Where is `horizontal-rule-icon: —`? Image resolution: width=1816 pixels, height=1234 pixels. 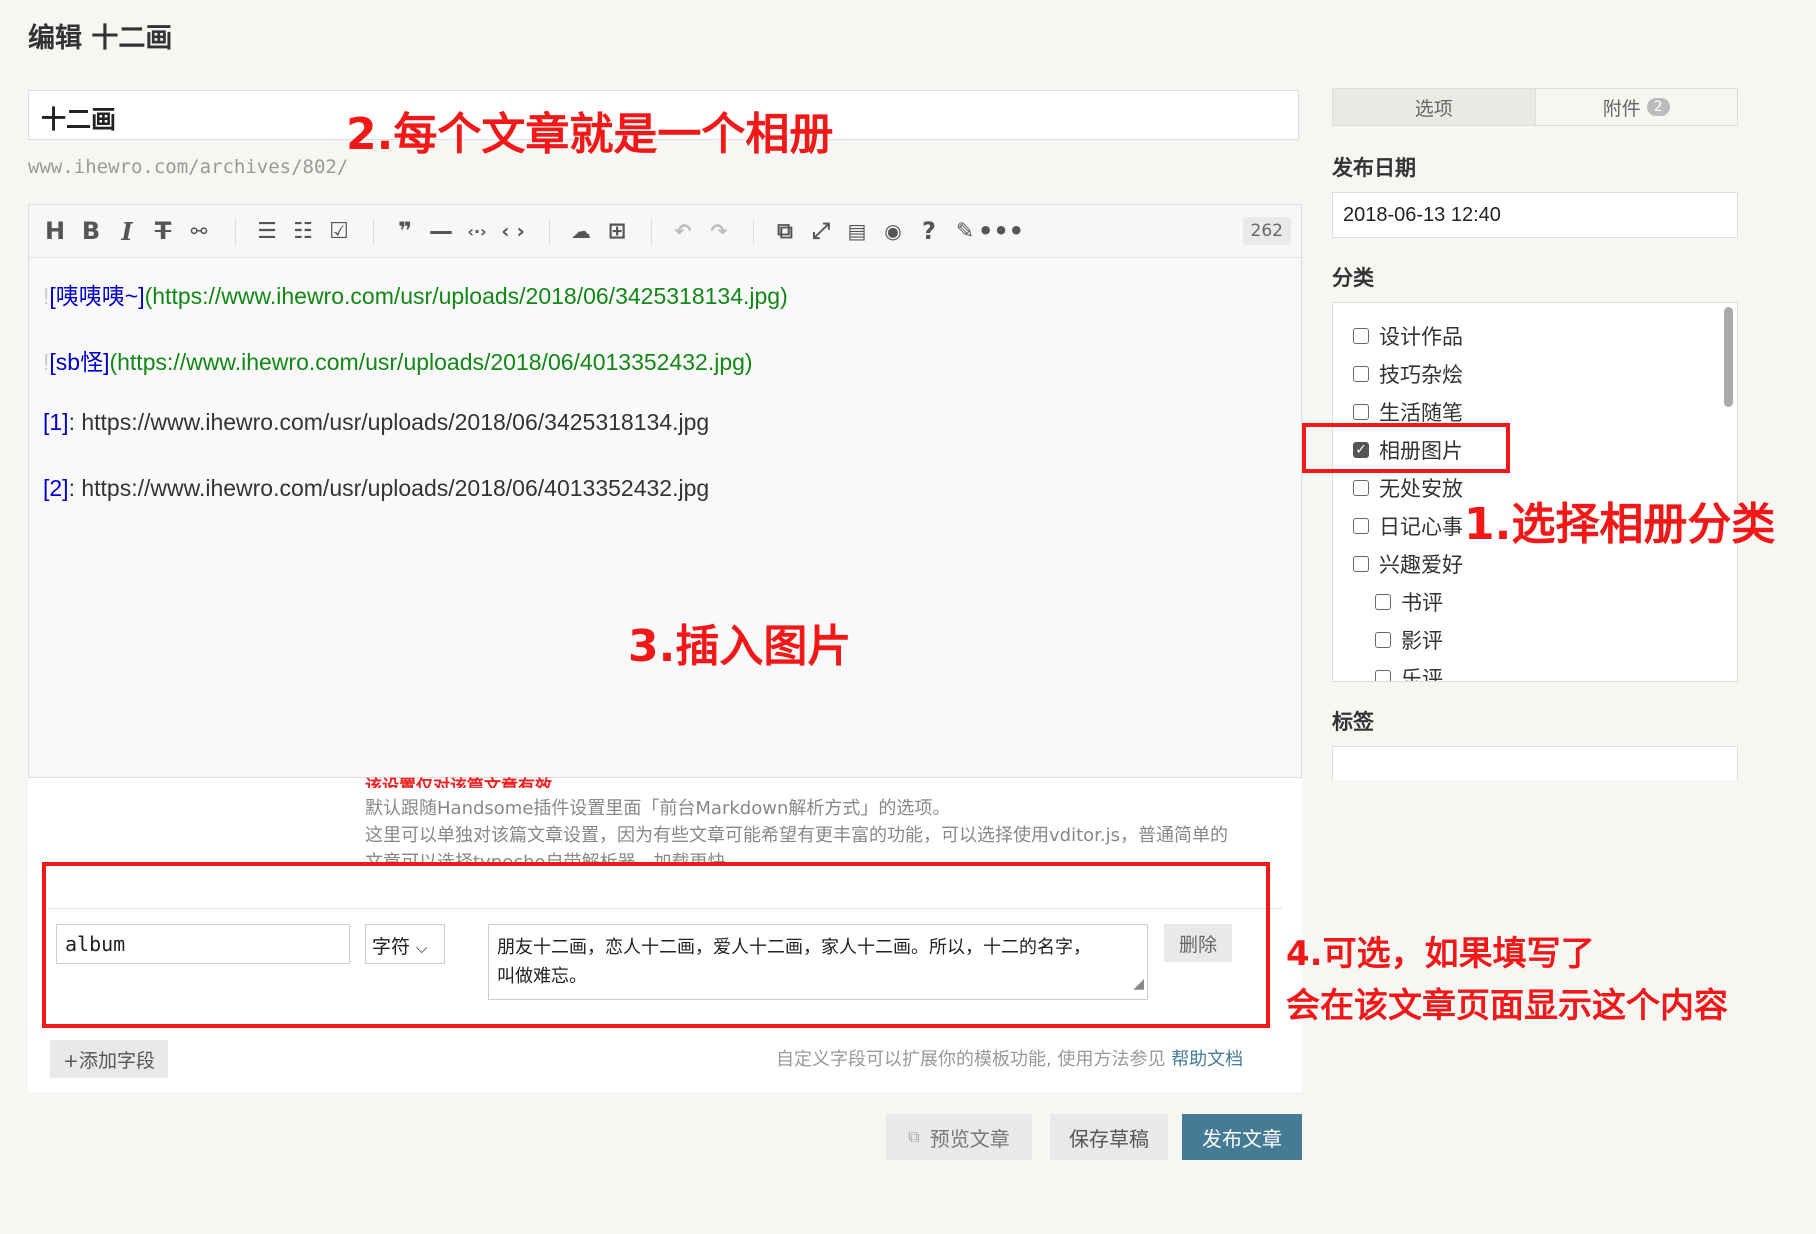 horizontal-rule-icon: — is located at coordinates (441, 231).